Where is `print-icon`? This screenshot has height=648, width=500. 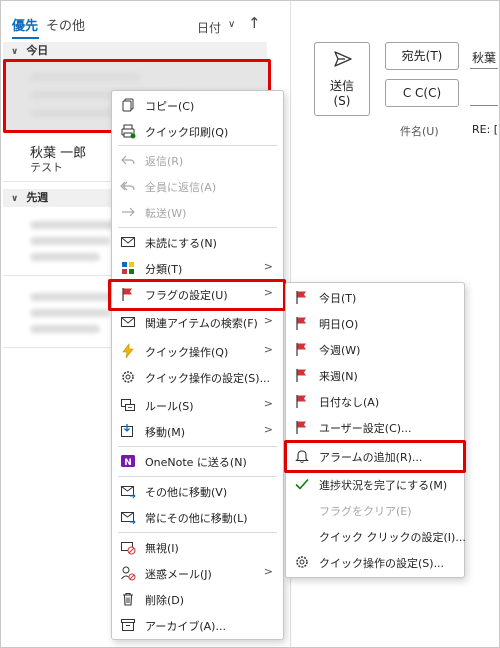 print-icon is located at coordinates (128, 131).